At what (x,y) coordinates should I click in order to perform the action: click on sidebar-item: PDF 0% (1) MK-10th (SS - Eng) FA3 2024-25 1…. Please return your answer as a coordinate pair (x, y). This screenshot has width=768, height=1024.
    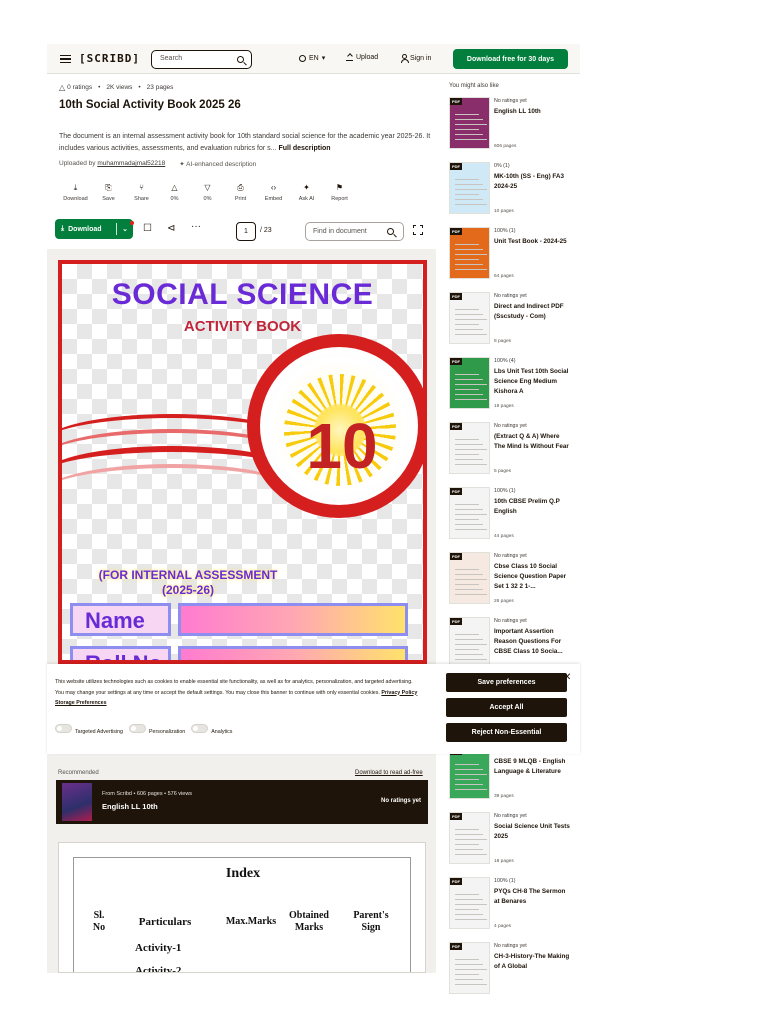
    Looking at the image, I should click on (511, 193).